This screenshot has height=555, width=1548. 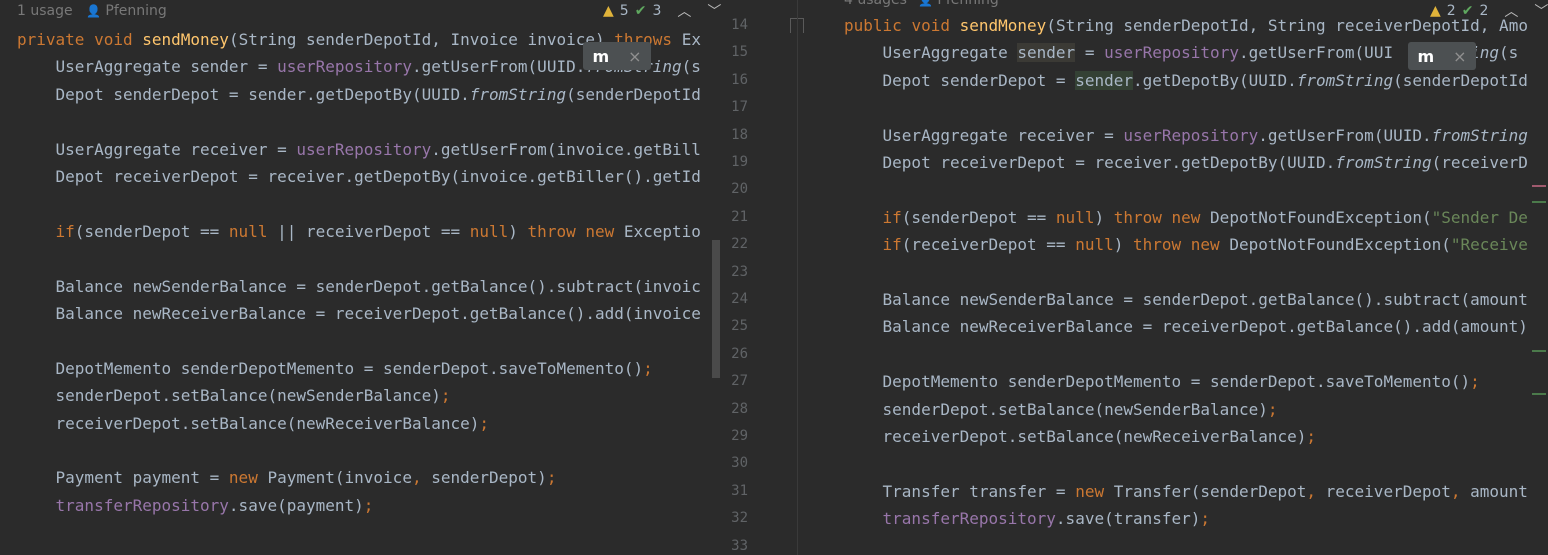 I want to click on line-number: 33, so click(x=735, y=544).